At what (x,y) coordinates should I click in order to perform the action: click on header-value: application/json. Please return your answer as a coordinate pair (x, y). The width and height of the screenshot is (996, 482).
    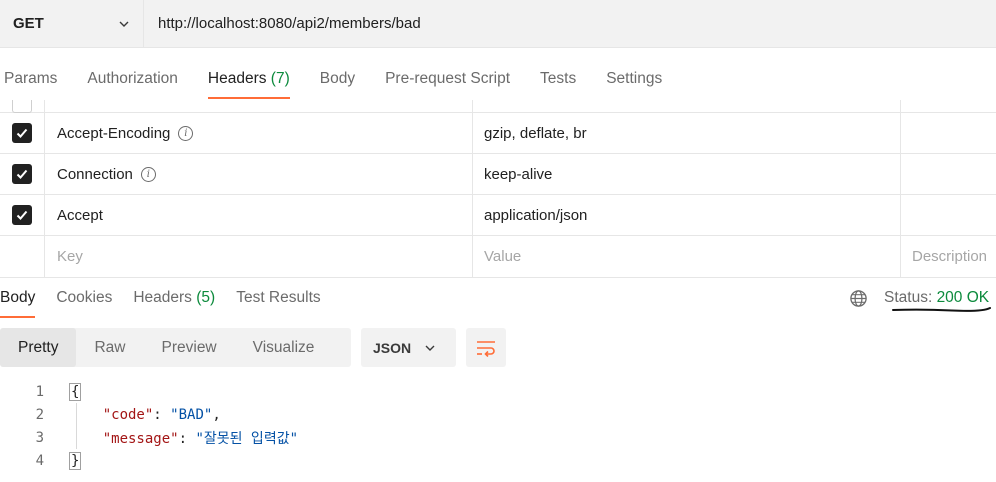
    Looking at the image, I should click on (536, 215).